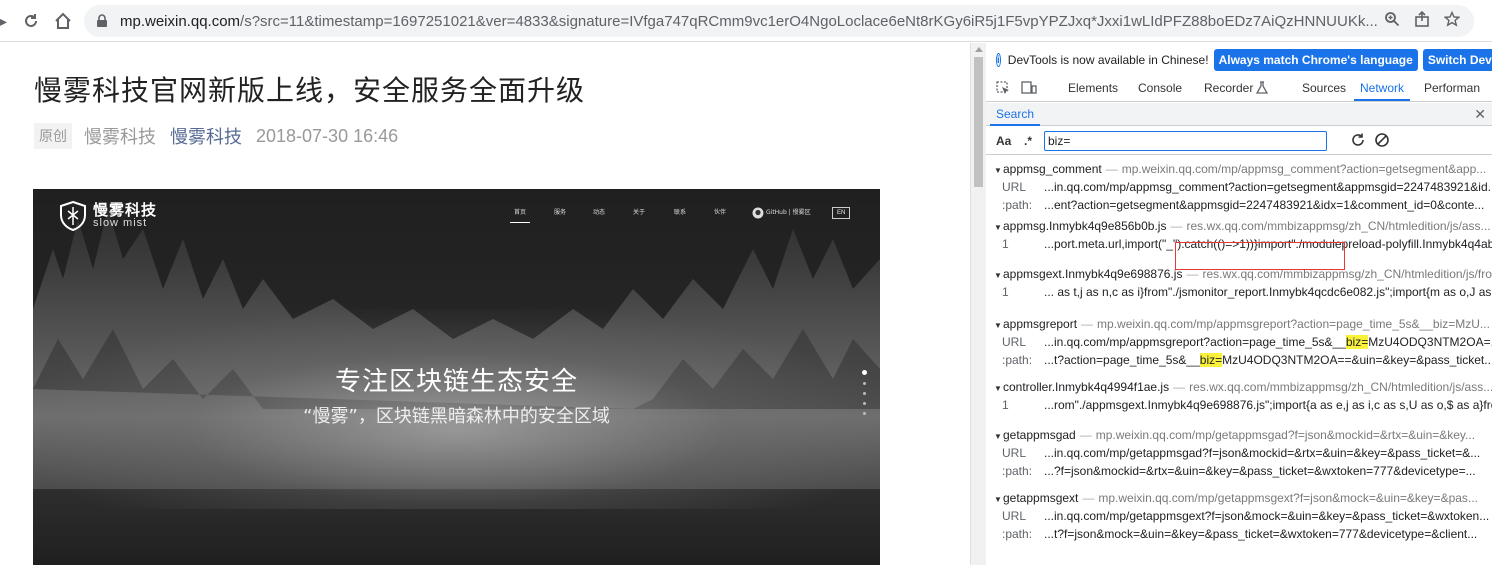 This screenshot has height=565, width=1492. I want to click on tab-search: Search, so click(1015, 114).